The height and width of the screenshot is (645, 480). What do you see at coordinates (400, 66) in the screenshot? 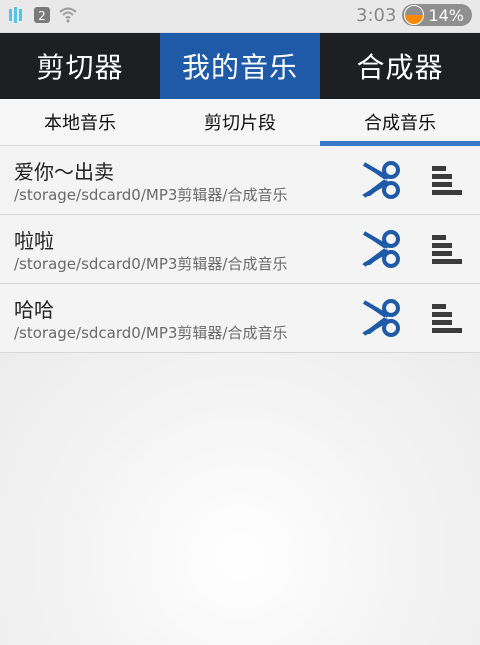
I see `tab-merger: 合成器` at bounding box center [400, 66].